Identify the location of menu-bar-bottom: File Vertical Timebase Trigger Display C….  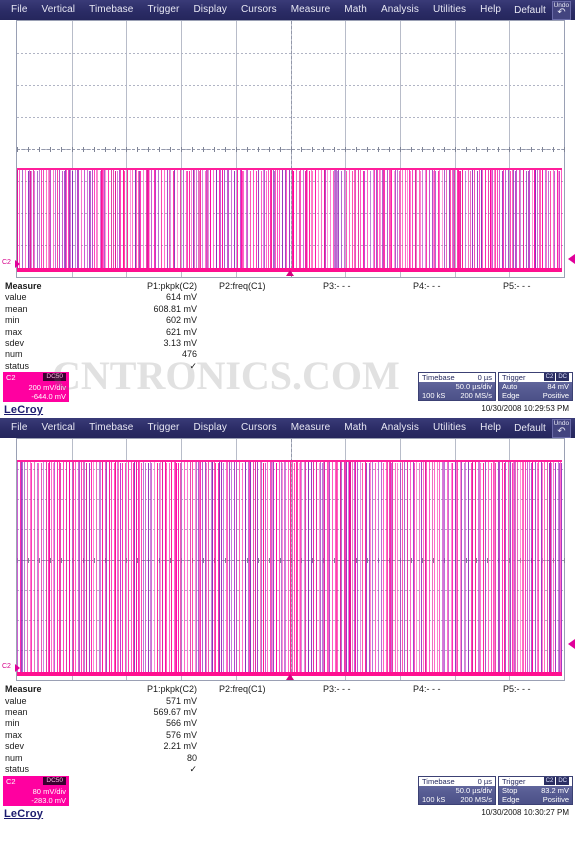
(287, 428).